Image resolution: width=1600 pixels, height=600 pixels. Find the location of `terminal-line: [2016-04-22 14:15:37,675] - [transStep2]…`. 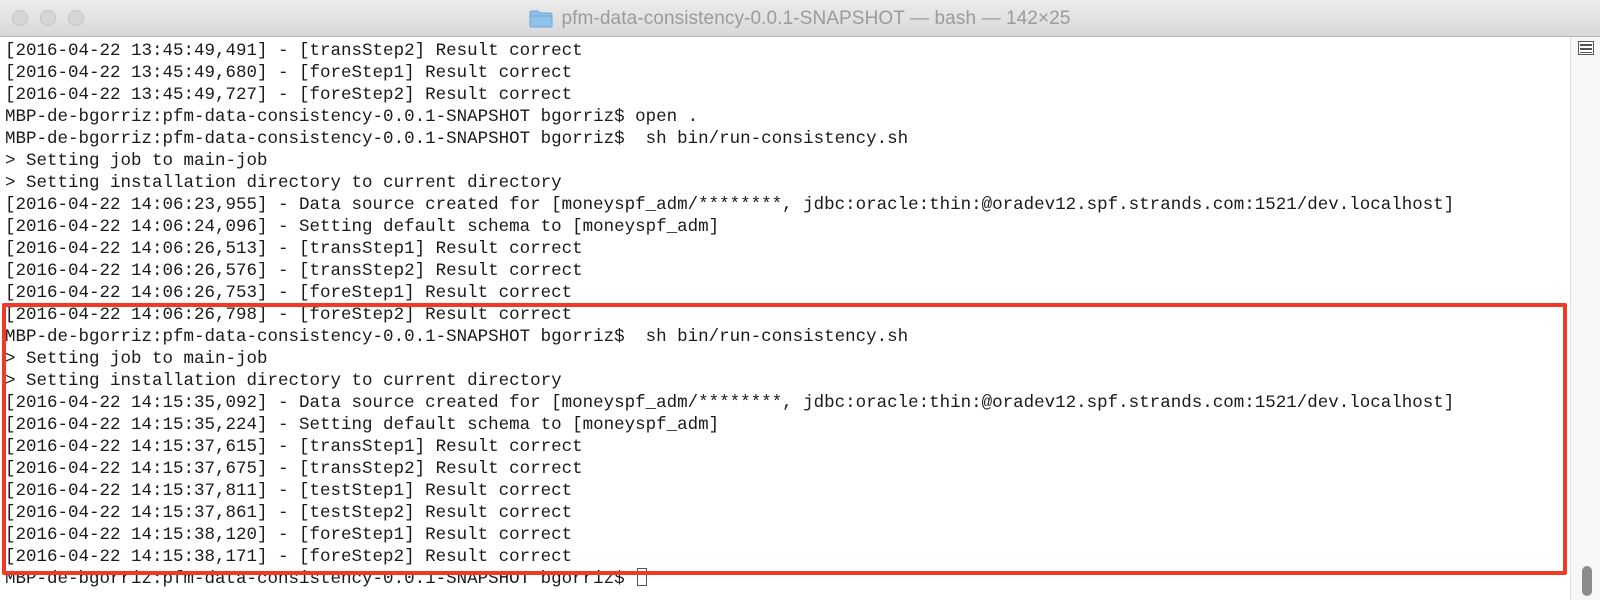

terminal-line: [2016-04-22 14:15:37,675] - [transStep2]… is located at coordinates (294, 469).